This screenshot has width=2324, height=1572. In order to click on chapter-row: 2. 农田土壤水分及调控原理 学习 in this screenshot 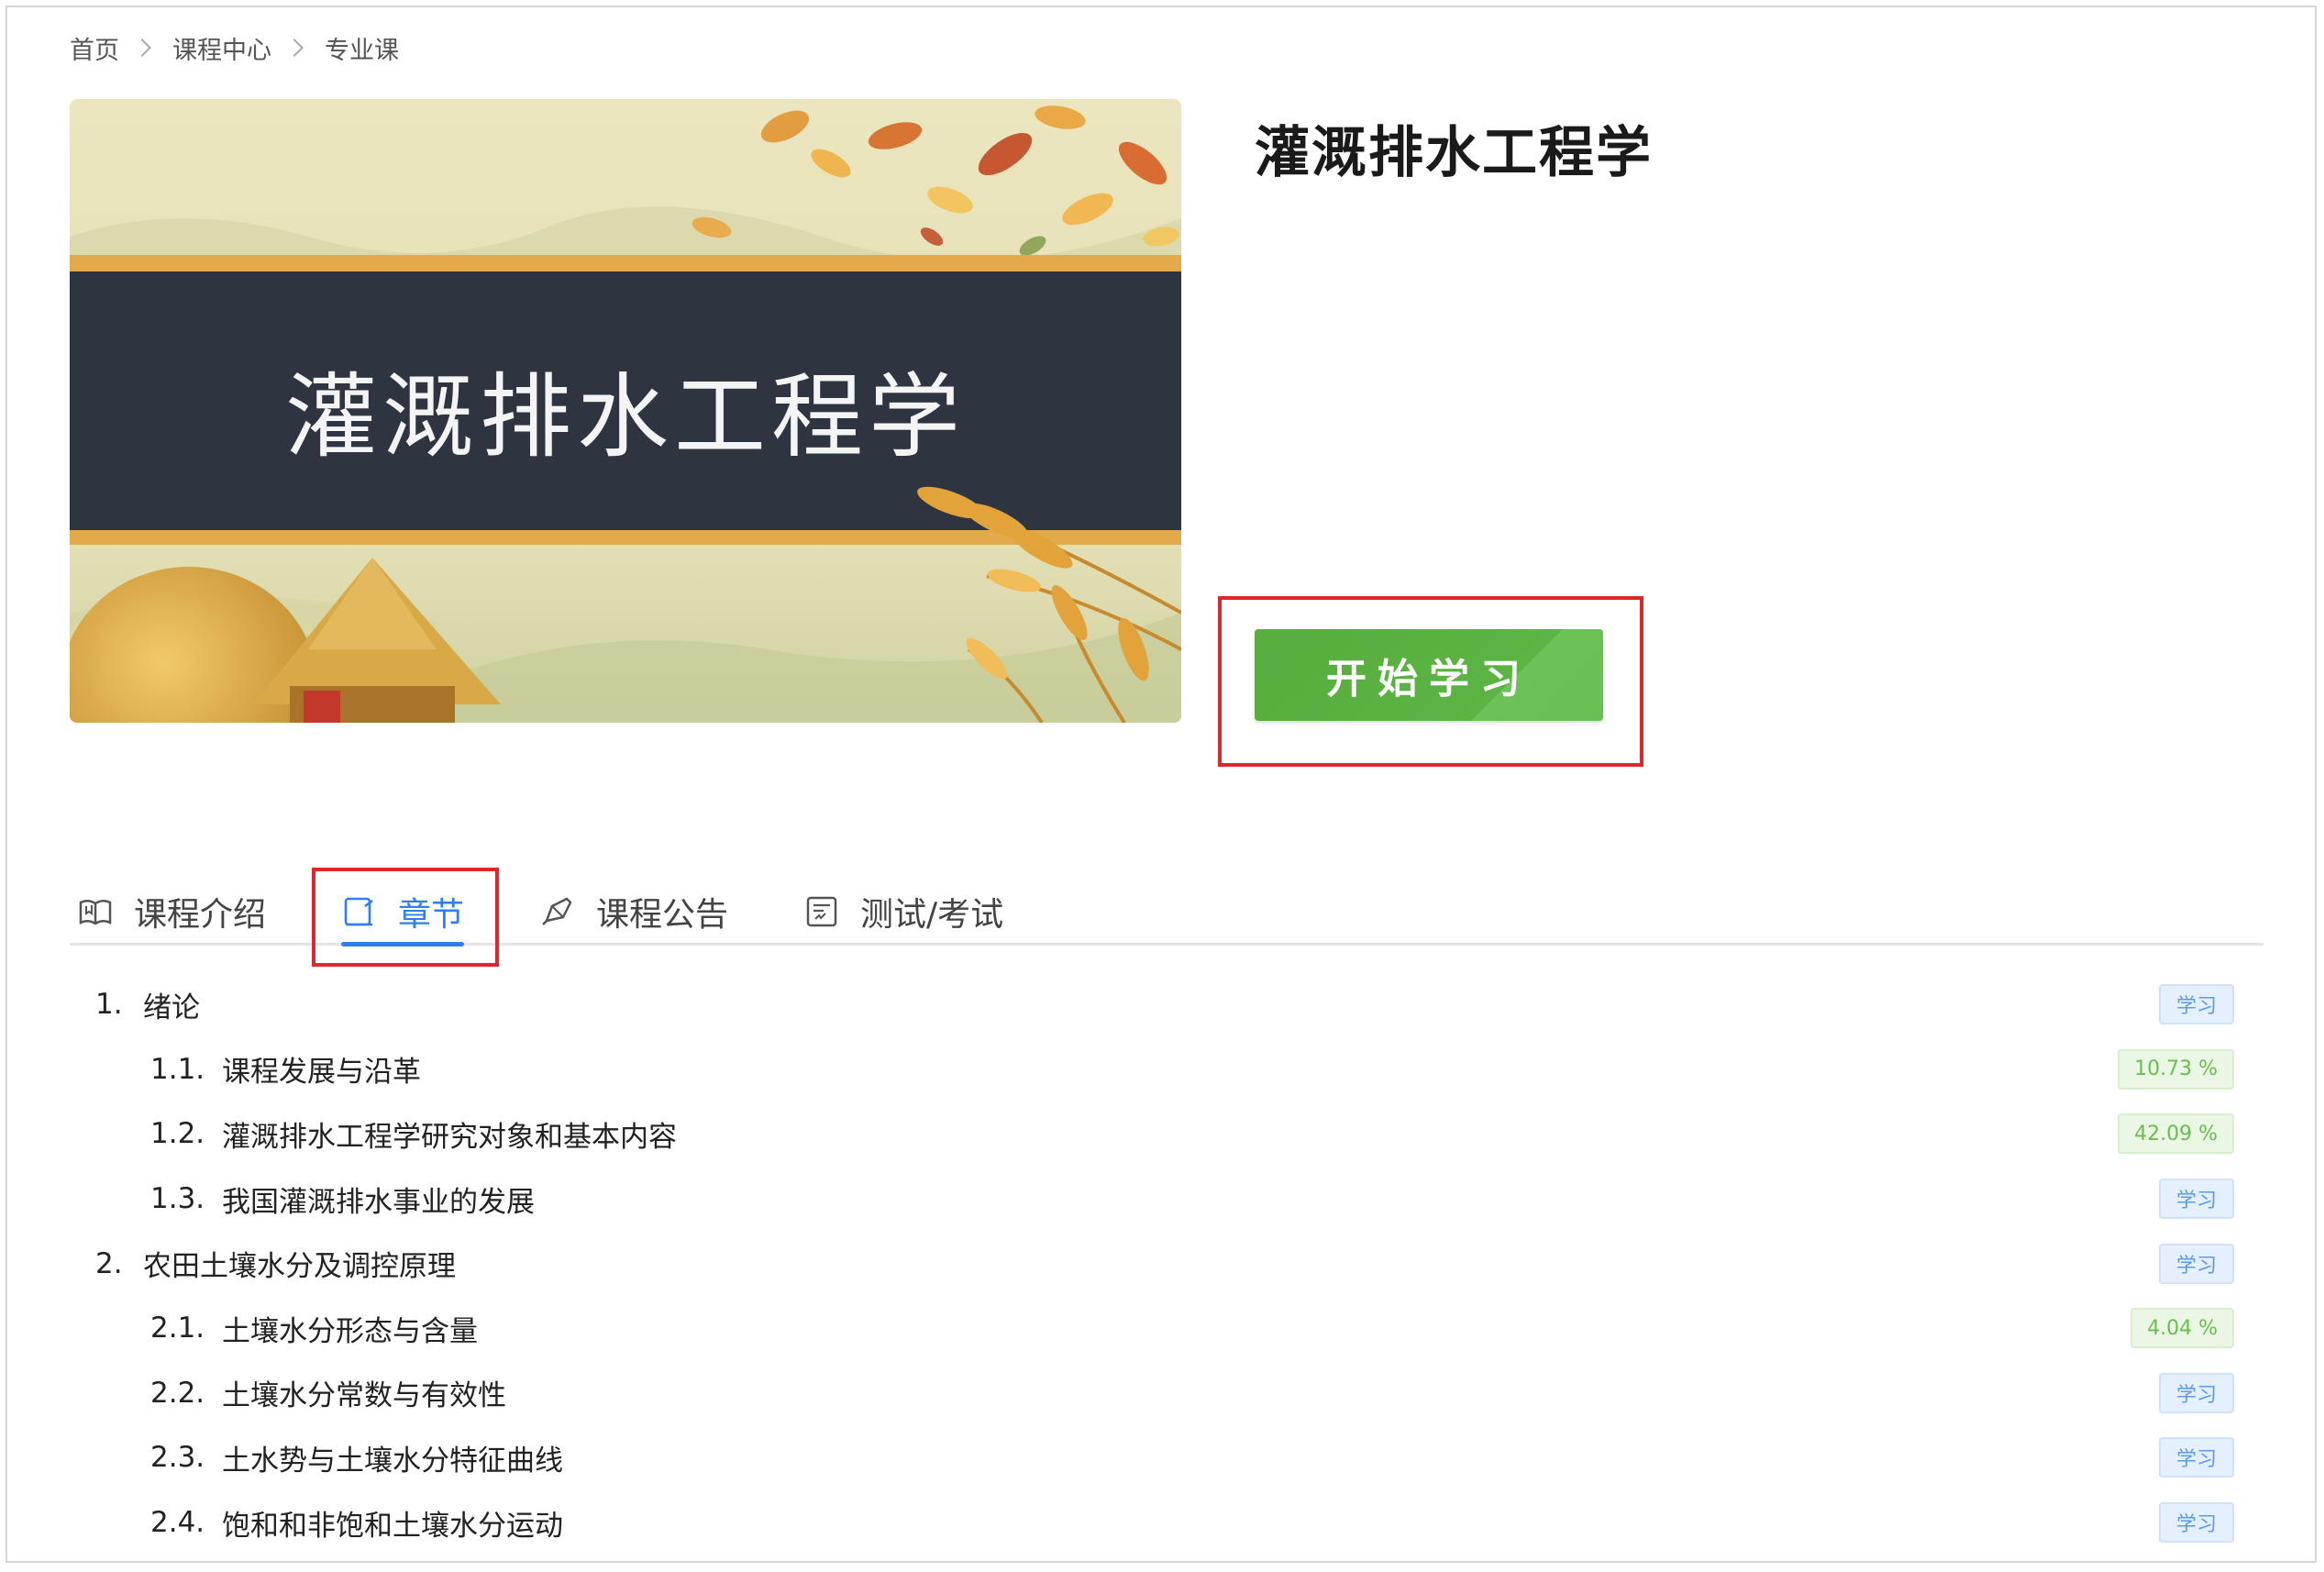, I will do `click(1152, 1263)`.